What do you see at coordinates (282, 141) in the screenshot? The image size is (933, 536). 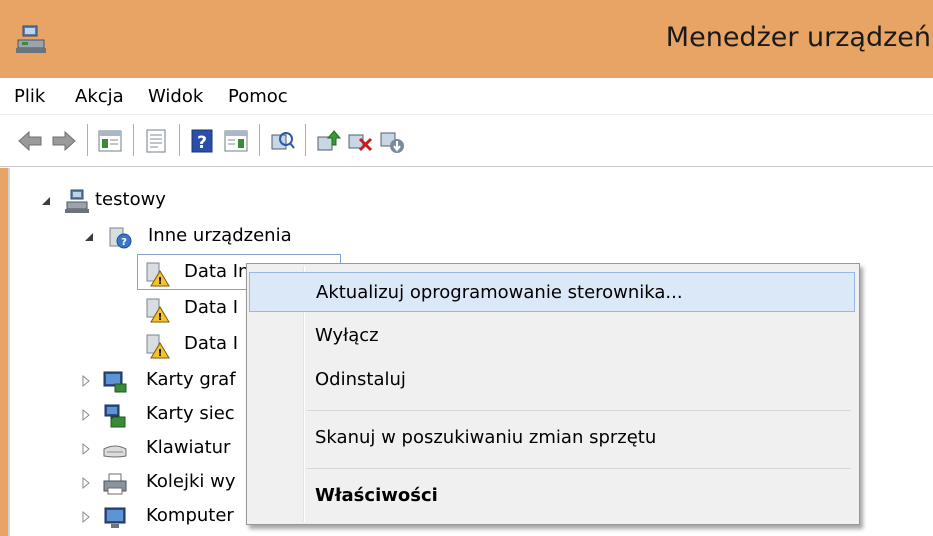 I see `scan-hardware-icon` at bounding box center [282, 141].